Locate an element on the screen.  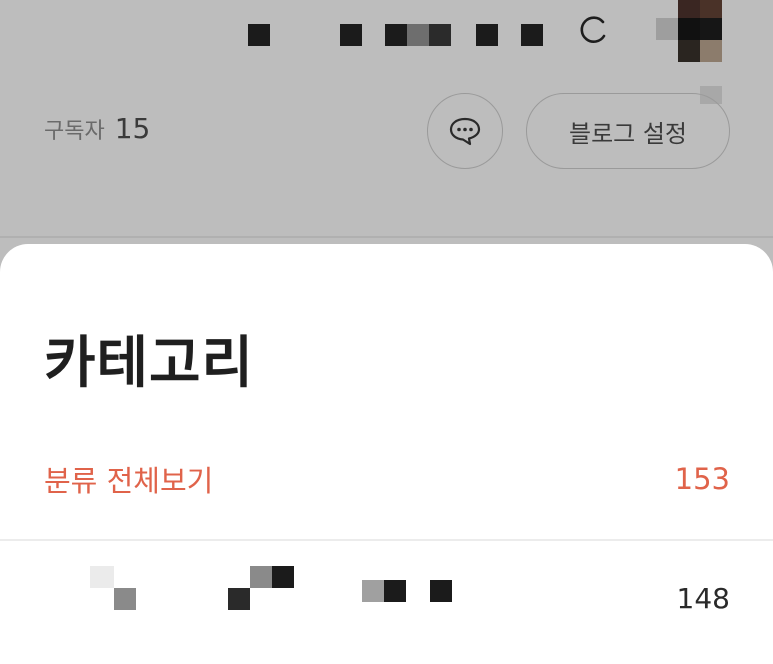
chat-button is located at coordinates (465, 131).